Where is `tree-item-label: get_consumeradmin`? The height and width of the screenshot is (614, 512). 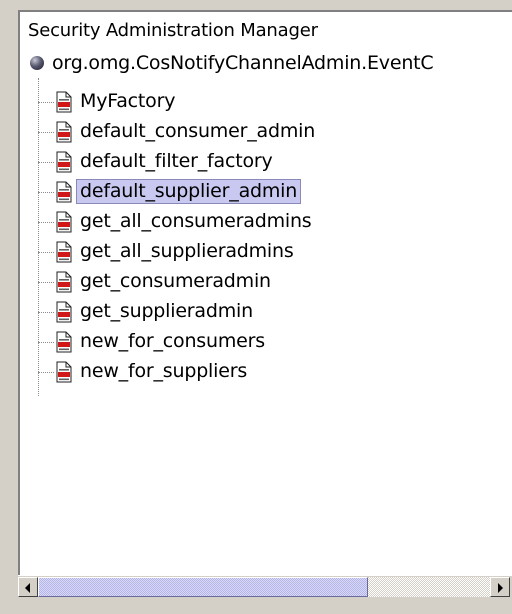
tree-item-label: get_consumeradmin is located at coordinates (175, 281).